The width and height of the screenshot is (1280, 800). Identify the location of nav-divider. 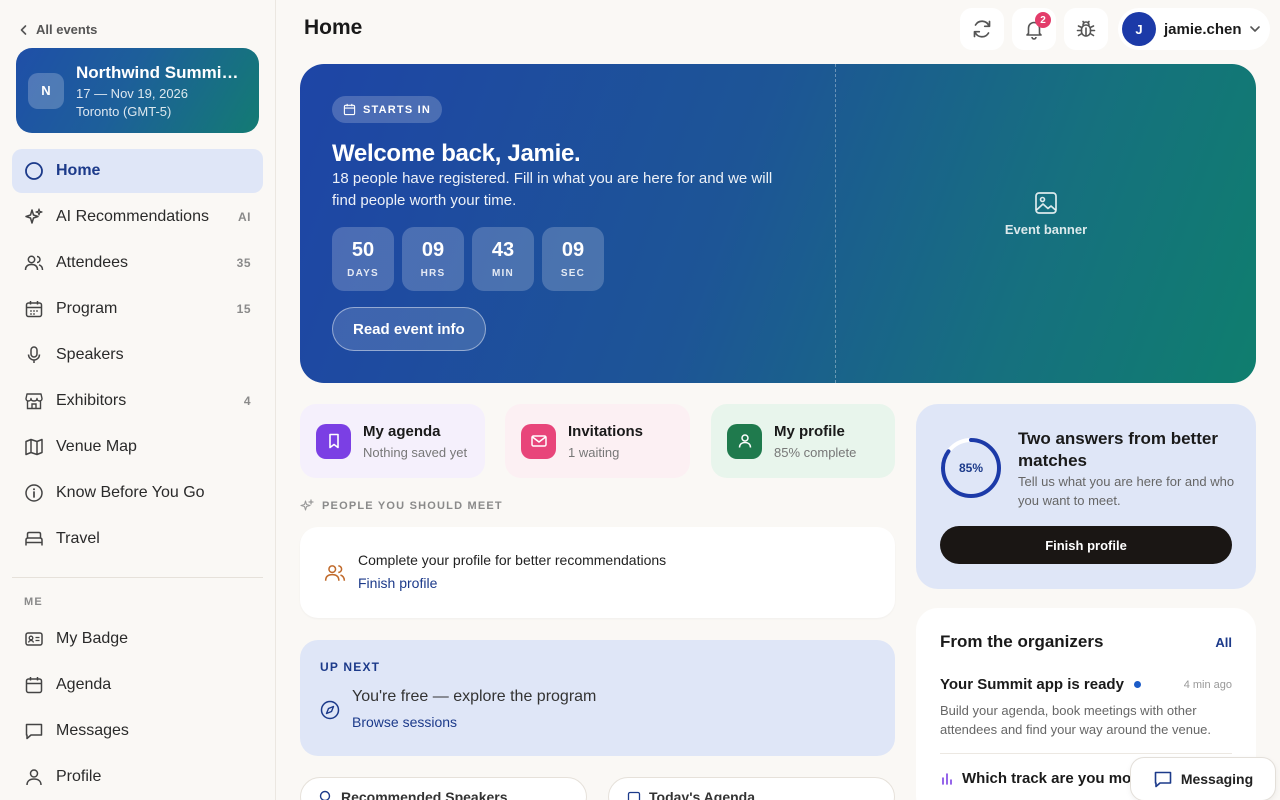
(137, 577).